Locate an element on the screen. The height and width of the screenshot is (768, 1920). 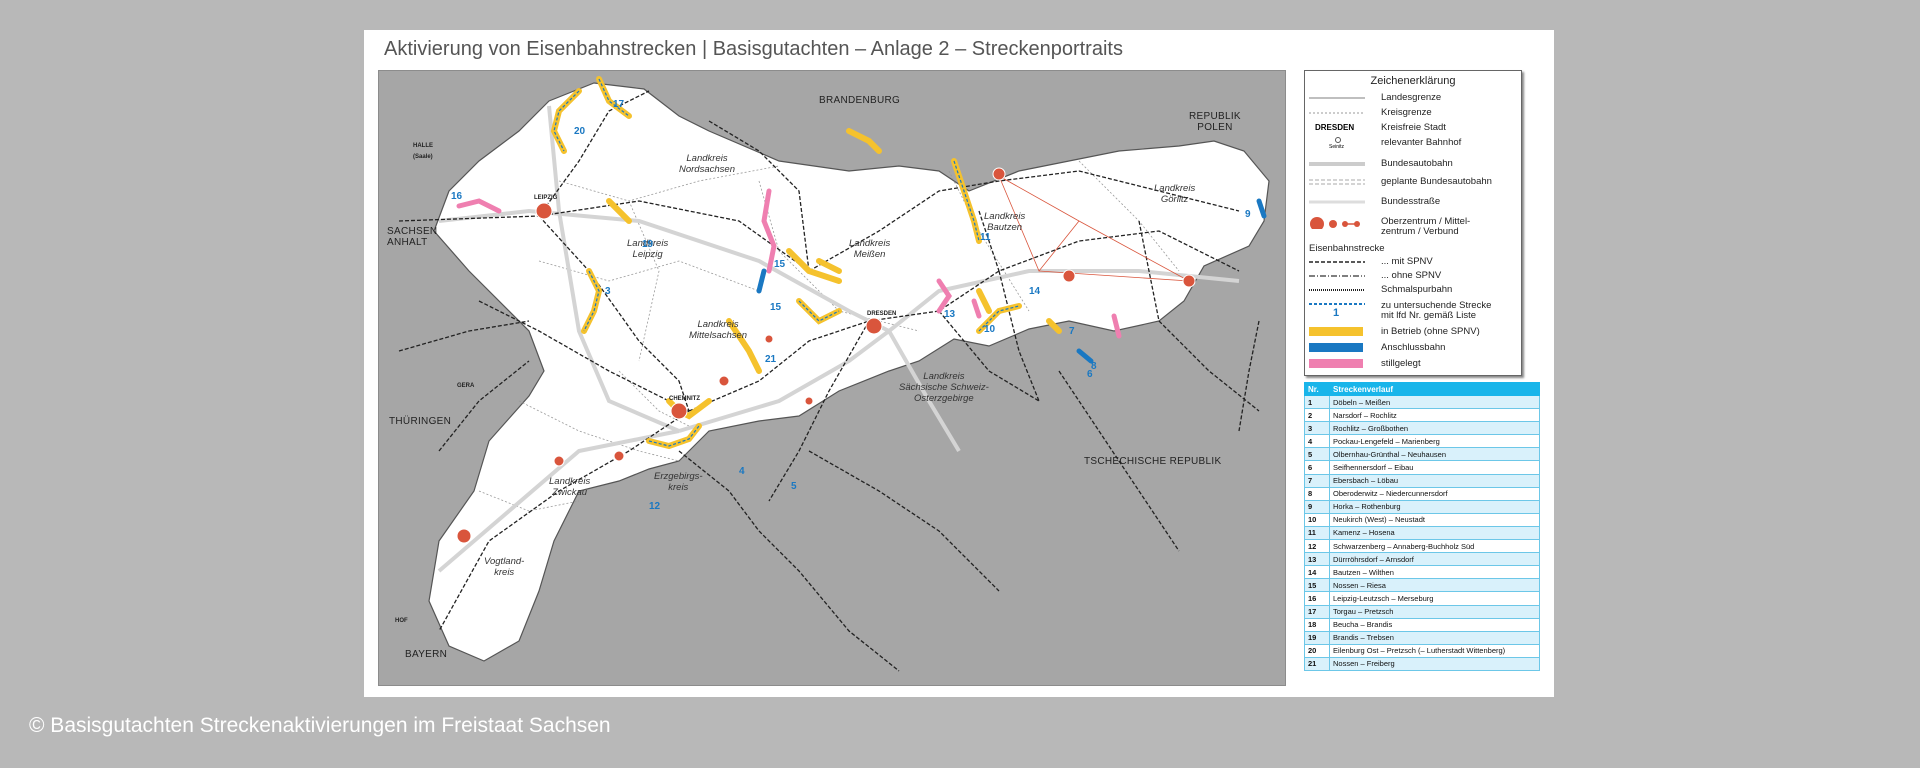
table-row: 2 Narsdorf – Rochlitz is located at coordinates (1422, 415).